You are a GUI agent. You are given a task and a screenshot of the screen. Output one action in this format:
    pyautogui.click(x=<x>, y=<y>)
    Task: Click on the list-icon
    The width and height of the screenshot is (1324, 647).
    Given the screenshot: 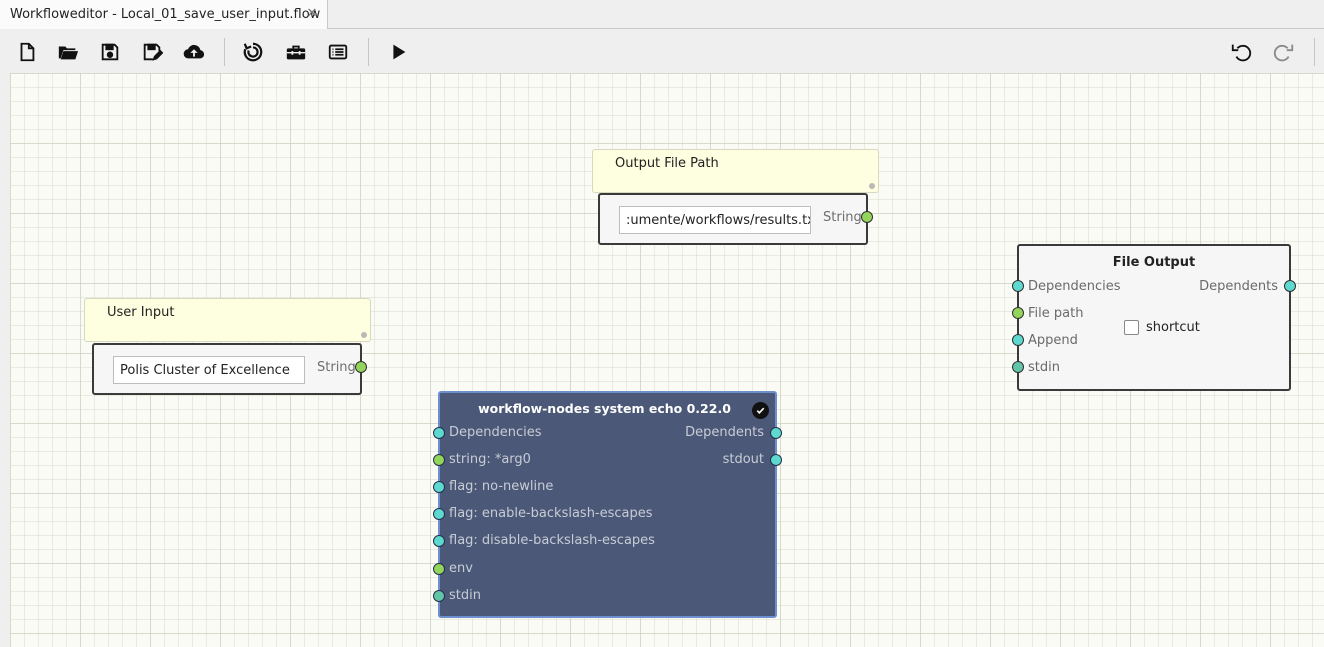 What is the action you would take?
    pyautogui.click(x=338, y=52)
    